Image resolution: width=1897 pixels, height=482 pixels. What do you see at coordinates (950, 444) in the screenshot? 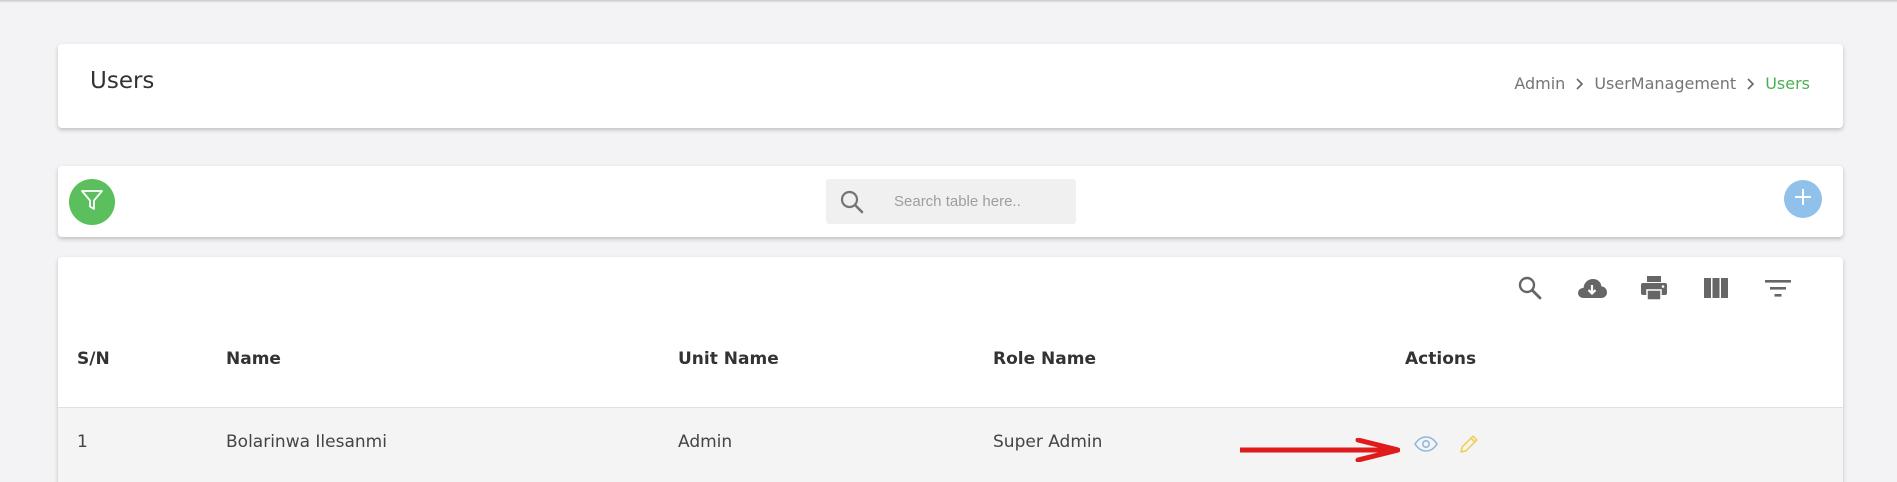
I see `table-row: 1 Bolarinwa Ilesanmi Admin Super Admin` at bounding box center [950, 444].